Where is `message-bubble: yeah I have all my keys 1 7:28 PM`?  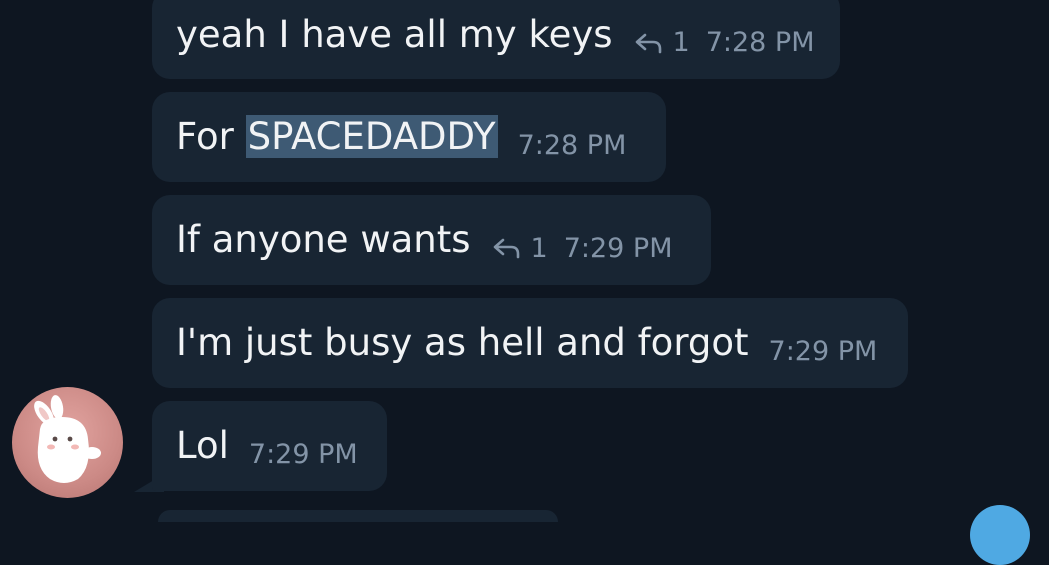 message-bubble: yeah I have all my keys 1 7:28 PM is located at coordinates (496, 39).